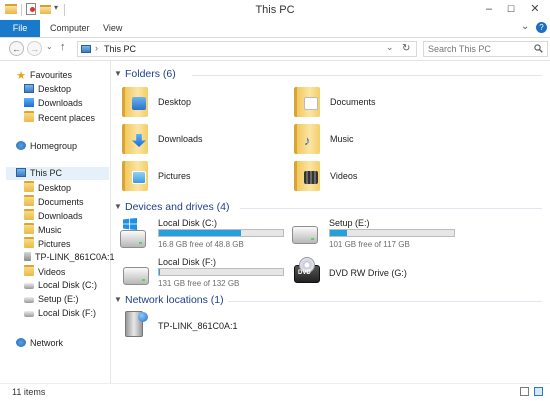 Image resolution: width=550 pixels, height=401 pixels. I want to click on forward-button: →, so click(34, 48).